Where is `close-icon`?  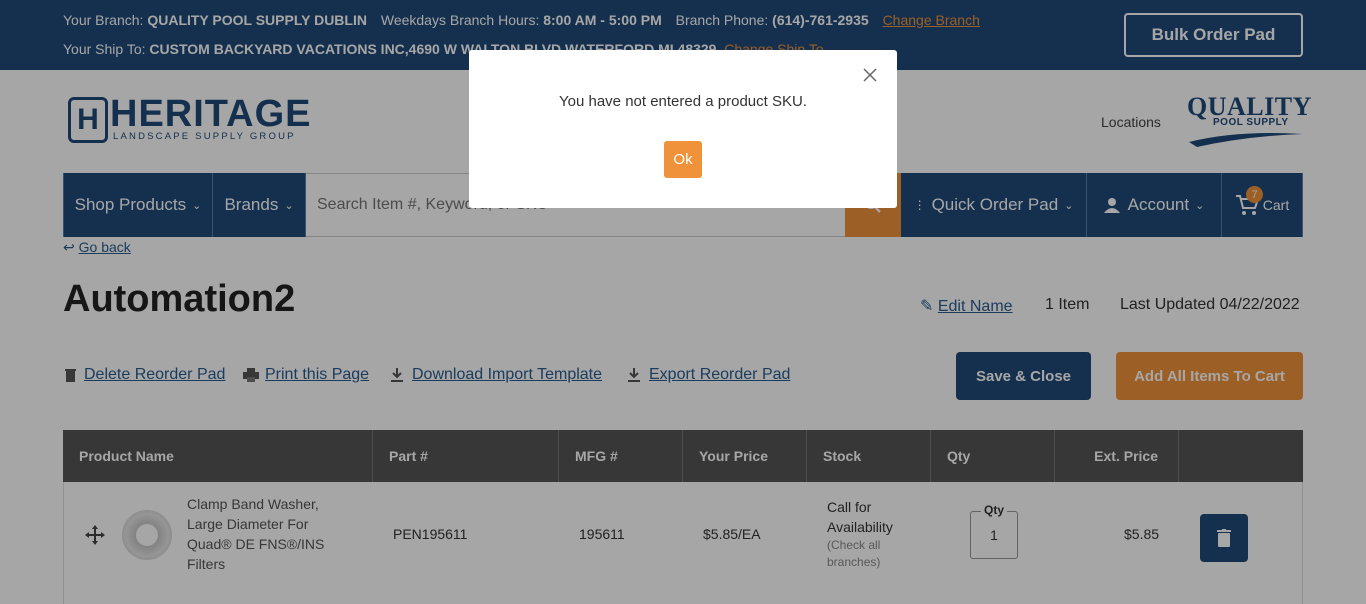 close-icon is located at coordinates (870, 75).